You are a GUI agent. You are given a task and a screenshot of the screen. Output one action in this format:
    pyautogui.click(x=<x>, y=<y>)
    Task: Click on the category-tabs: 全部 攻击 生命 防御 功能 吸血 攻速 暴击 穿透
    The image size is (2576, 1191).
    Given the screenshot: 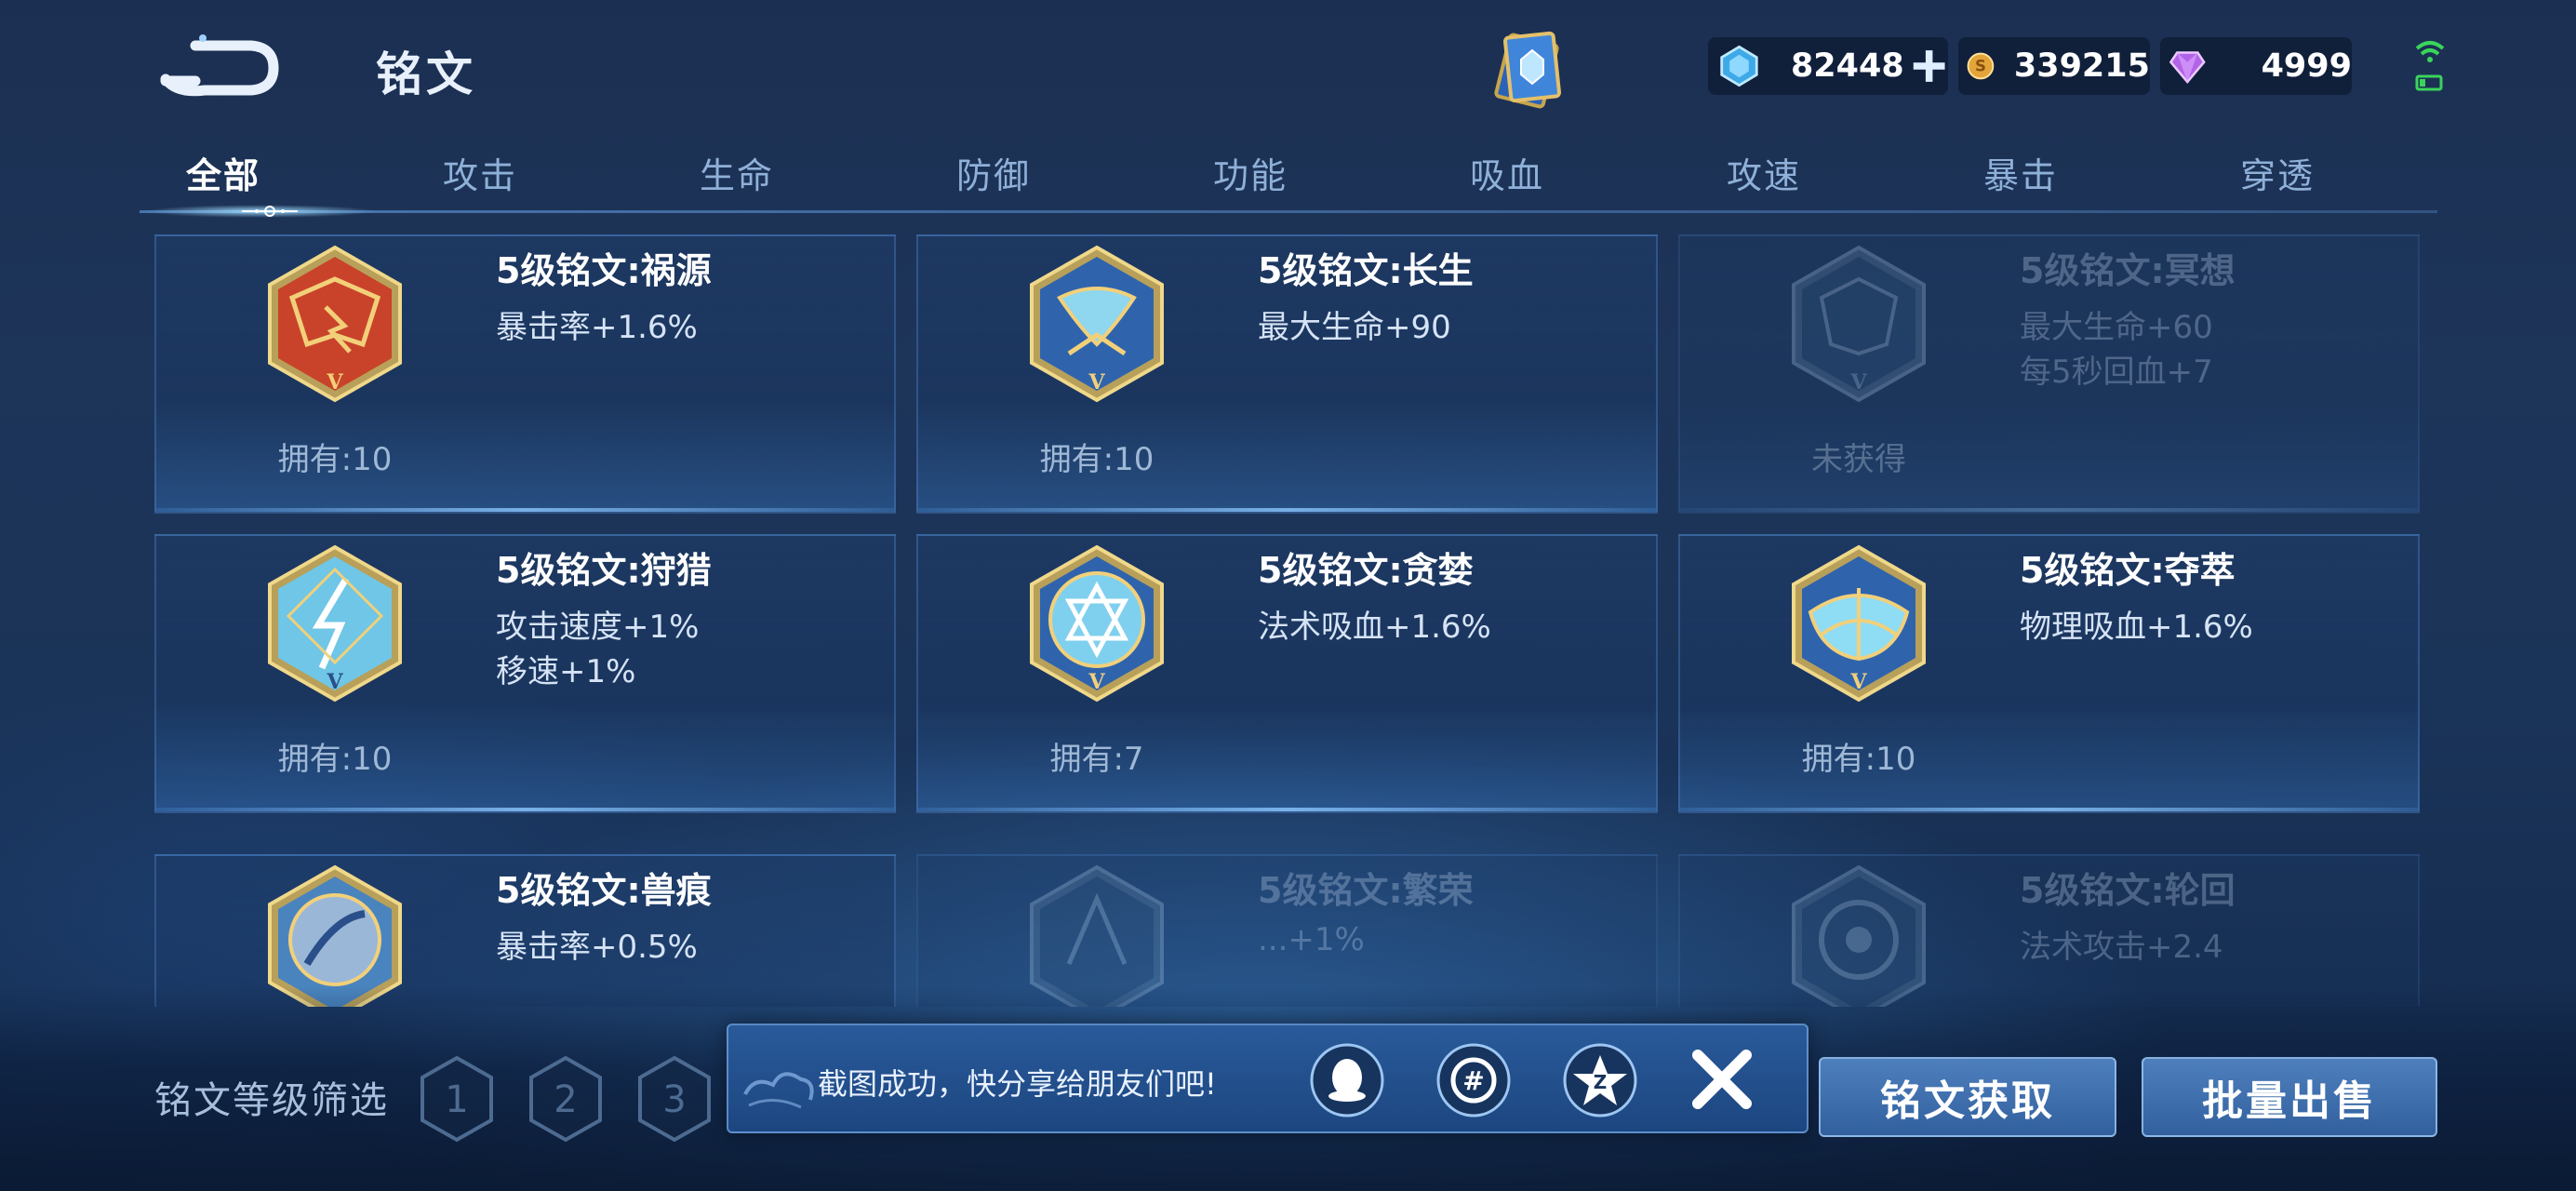 What is the action you would take?
    pyautogui.click(x=1288, y=179)
    